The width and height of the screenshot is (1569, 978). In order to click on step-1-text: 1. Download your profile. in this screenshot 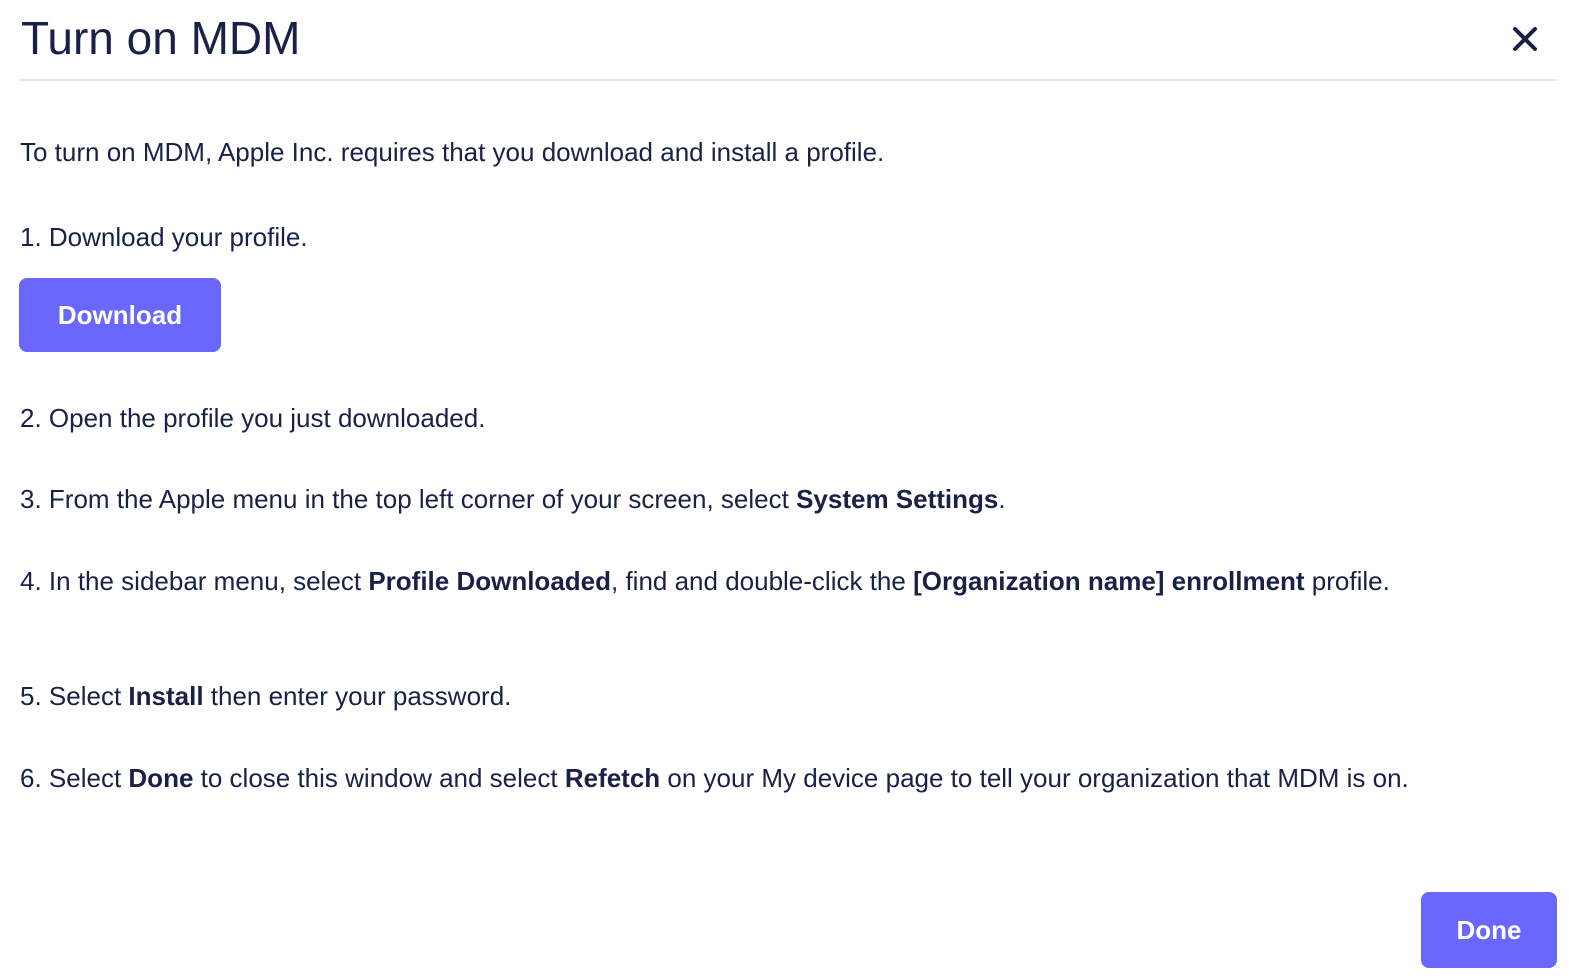, I will do `click(164, 237)`.